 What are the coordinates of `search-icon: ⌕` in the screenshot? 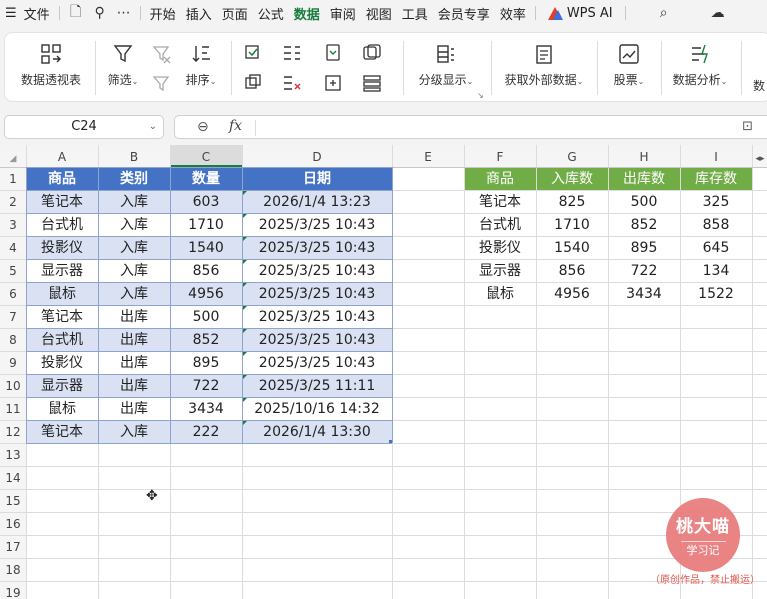 It's located at (664, 13).